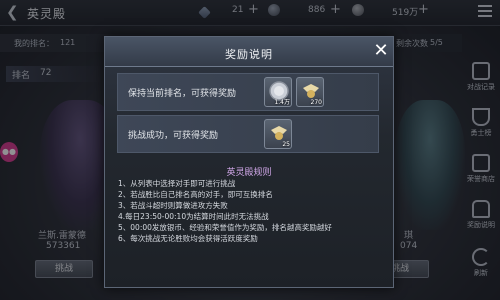 The width and height of the screenshot is (500, 300). I want to click on reward-text: 保持当前排名，可获得奖励, so click(182, 94).